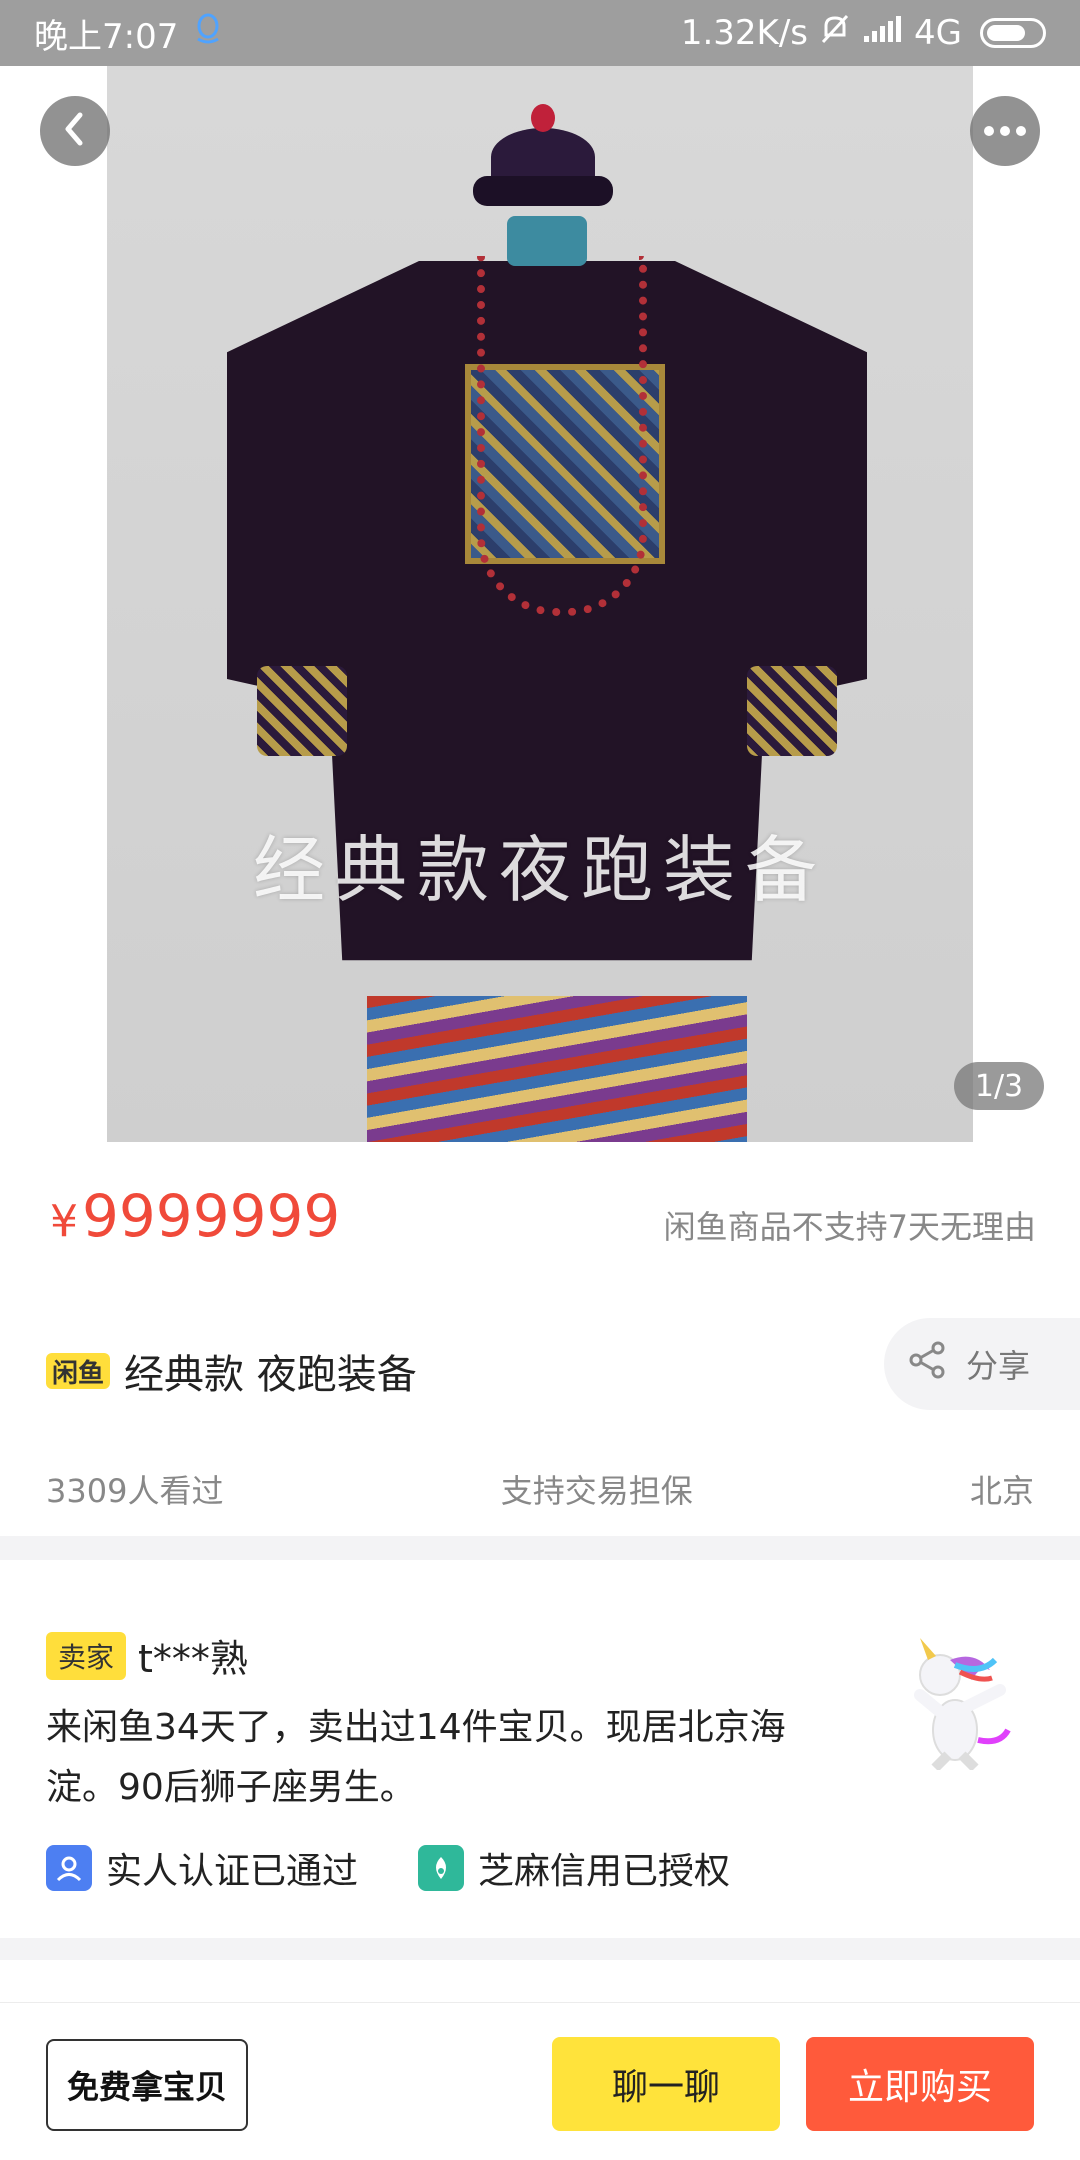 Image resolution: width=1080 pixels, height=2160 pixels. I want to click on price-value: 9999999, so click(211, 1216).